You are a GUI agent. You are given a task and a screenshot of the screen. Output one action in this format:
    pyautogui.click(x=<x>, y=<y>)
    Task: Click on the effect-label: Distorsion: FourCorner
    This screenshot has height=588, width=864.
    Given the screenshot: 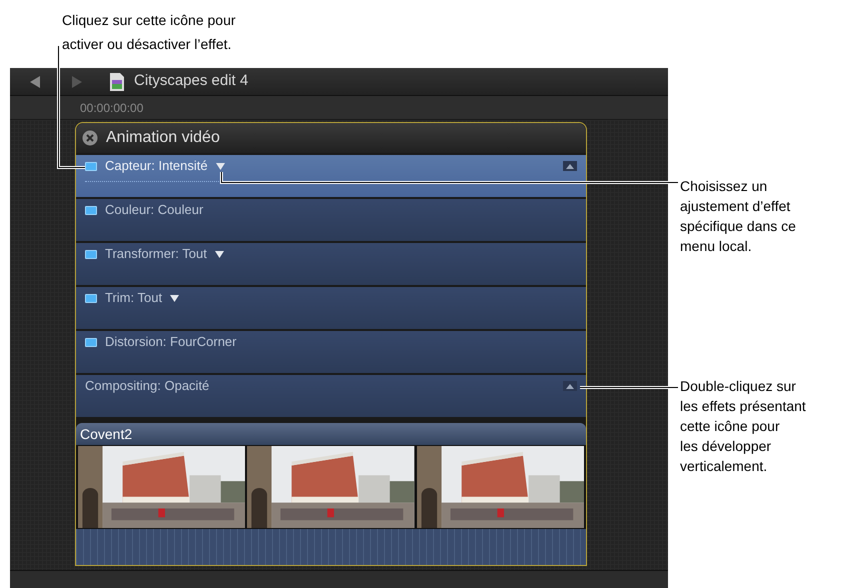 What is the action you would take?
    pyautogui.click(x=170, y=342)
    